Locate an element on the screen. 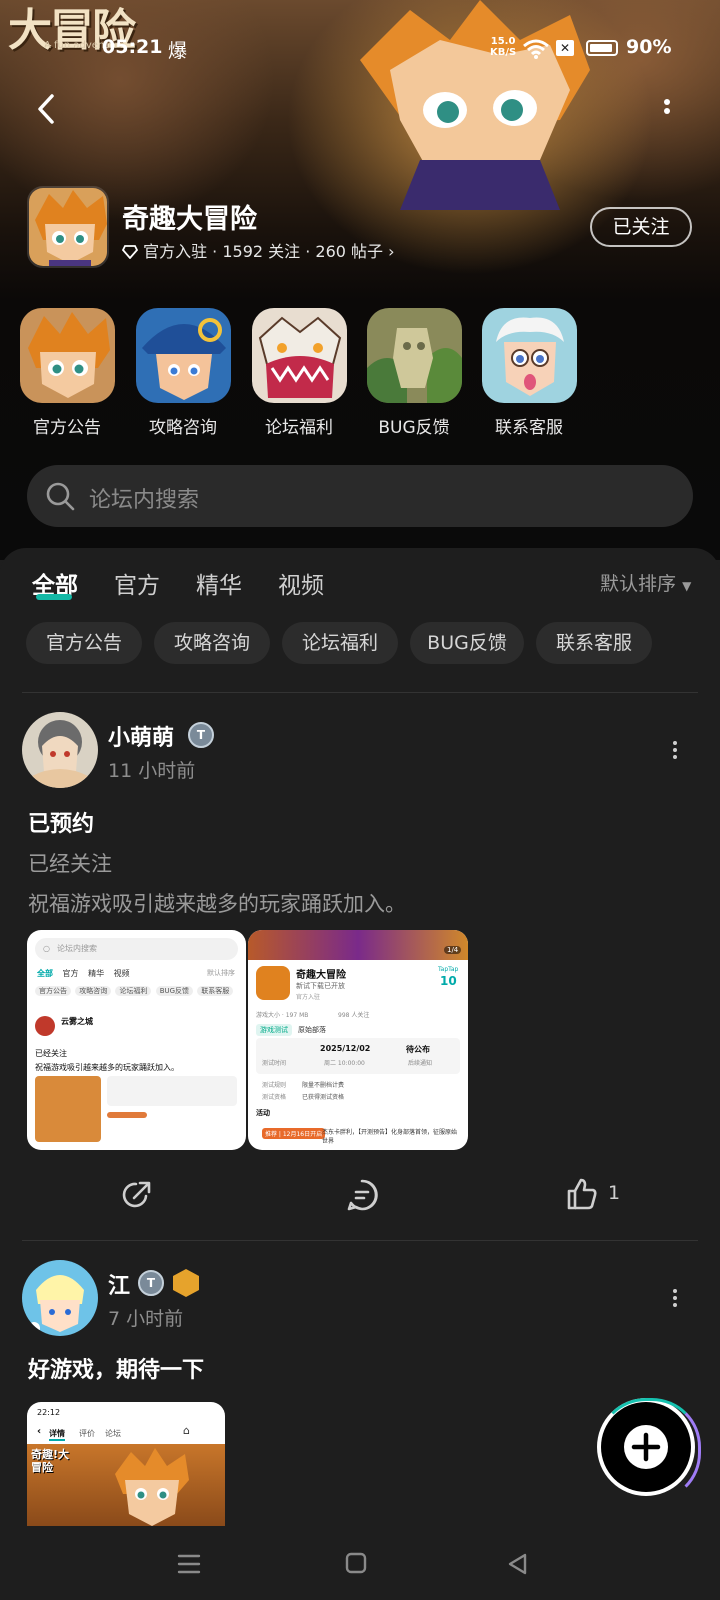 The height and width of the screenshot is (1600, 720). thumb-logo: 奇趣!大冒险 is located at coordinates (50, 1461).